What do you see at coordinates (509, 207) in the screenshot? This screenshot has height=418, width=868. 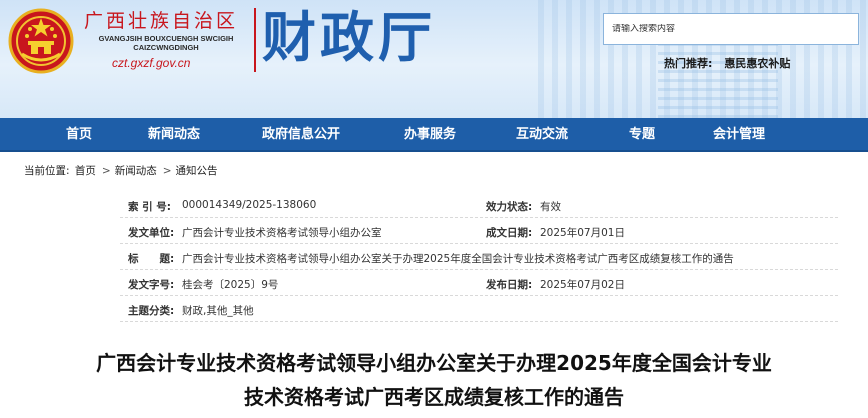 I see `meta-key: 效力状态:` at bounding box center [509, 207].